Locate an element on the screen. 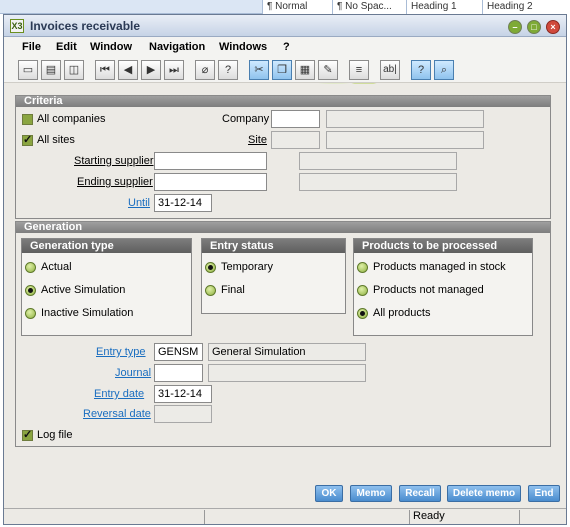 The image size is (570, 527). menu-windows: Windows is located at coordinates (243, 47).